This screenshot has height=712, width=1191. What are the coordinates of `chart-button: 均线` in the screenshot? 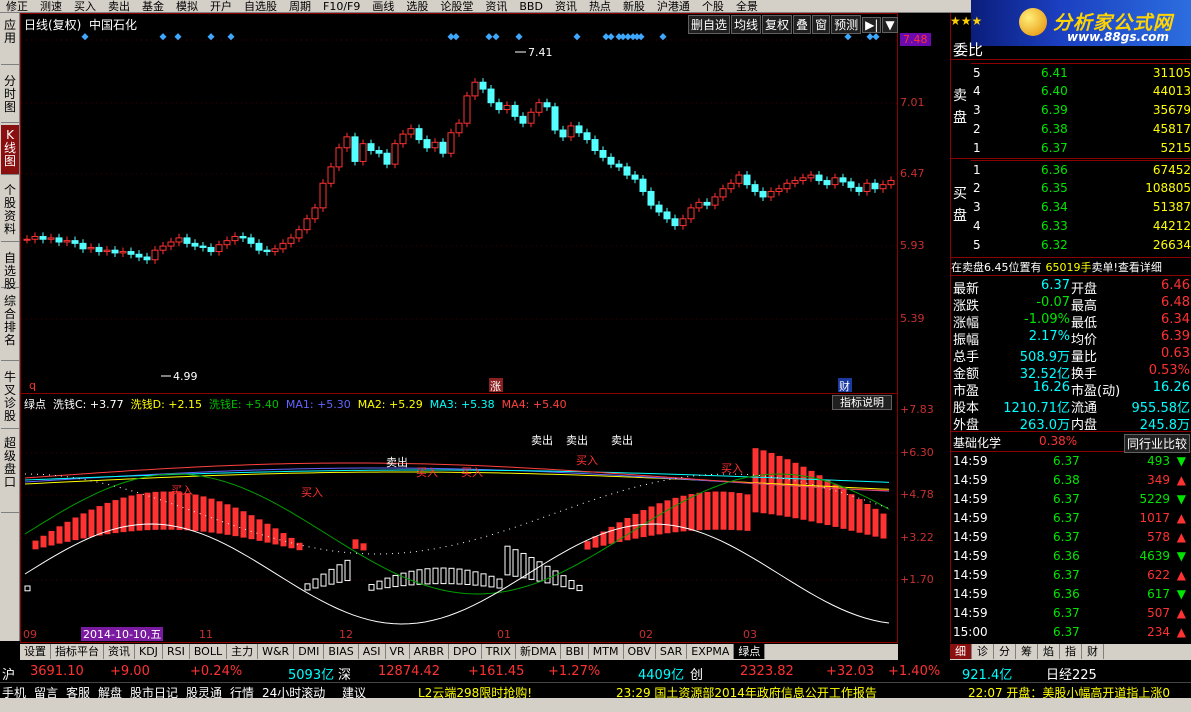 It's located at (746, 24).